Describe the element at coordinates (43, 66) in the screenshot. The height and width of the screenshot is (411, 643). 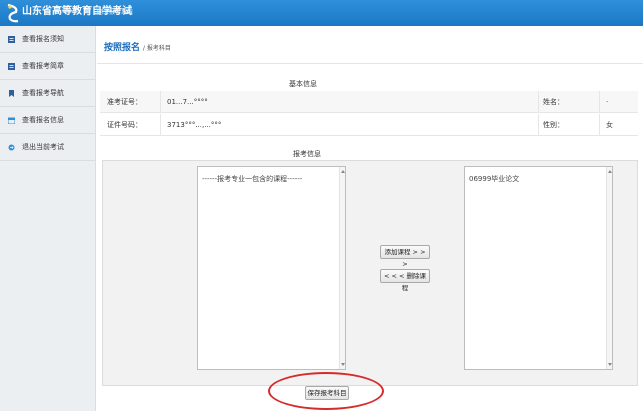
I see `sidebar-item-label: 查看报考简章` at that location.